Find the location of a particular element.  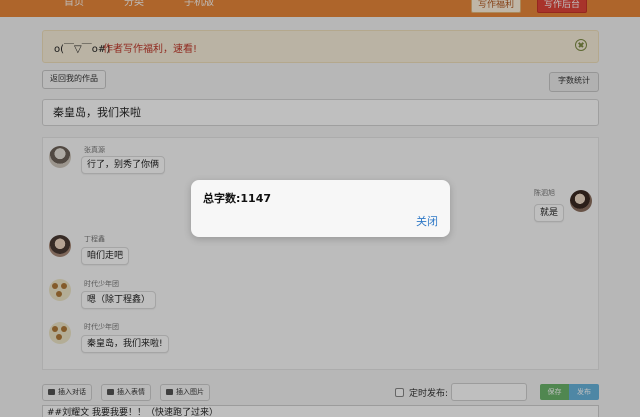

word-count-dialog: 总字数:1147 关闭 is located at coordinates (320, 208).